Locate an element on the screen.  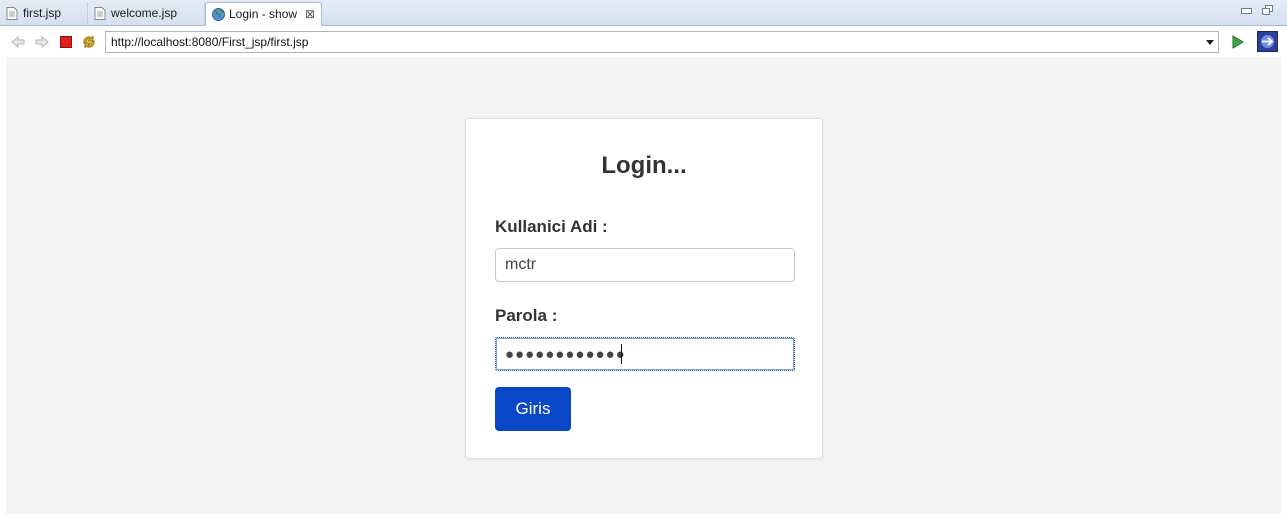
username-label: Kullanici Adi : is located at coordinates (551, 226).